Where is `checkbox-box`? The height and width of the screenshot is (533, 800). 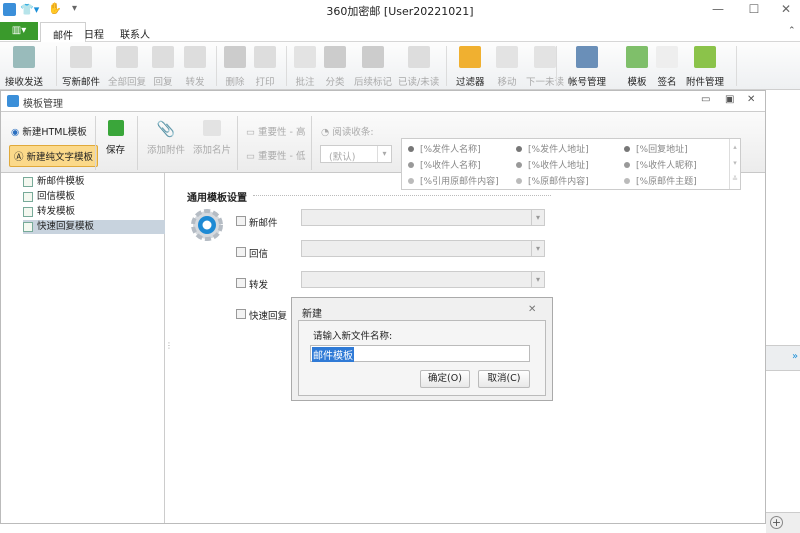
checkbox-box is located at coordinates (241, 221).